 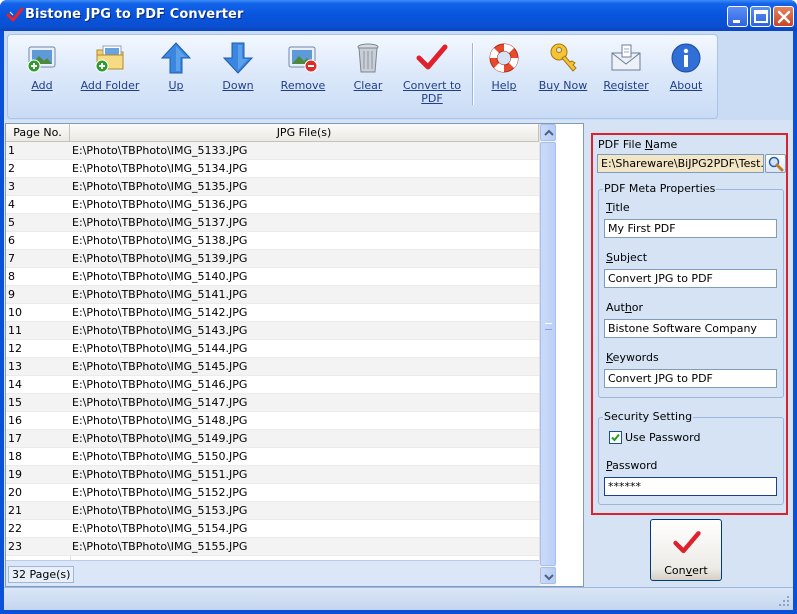 What do you see at coordinates (272, 403) in the screenshot?
I see `table-row: 15 E:\Photo\TBPhoto\IMG_5147.JPG` at bounding box center [272, 403].